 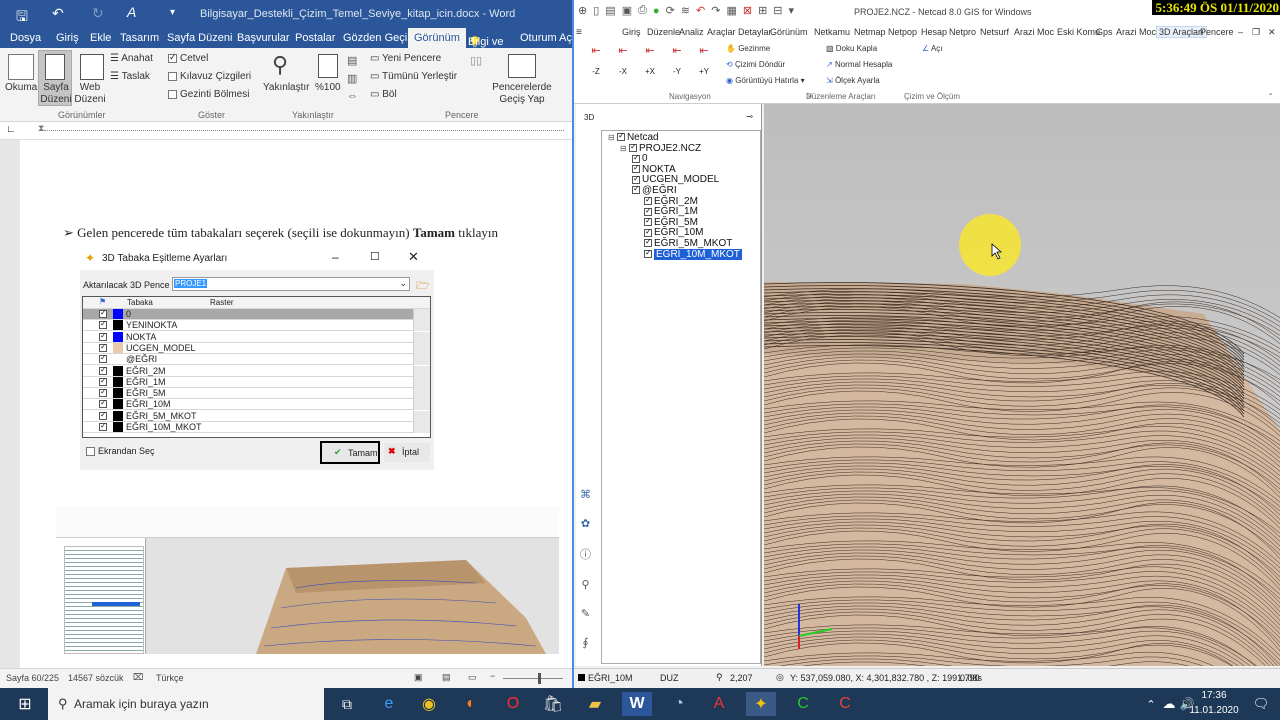 I want to click on ntab-analiz: Analiz, so click(x=691, y=32).